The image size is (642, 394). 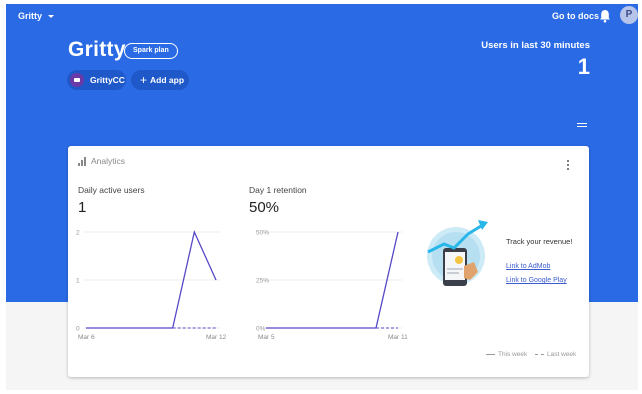 What do you see at coordinates (539, 354) in the screenshot?
I see `legend-dashed-swatch` at bounding box center [539, 354].